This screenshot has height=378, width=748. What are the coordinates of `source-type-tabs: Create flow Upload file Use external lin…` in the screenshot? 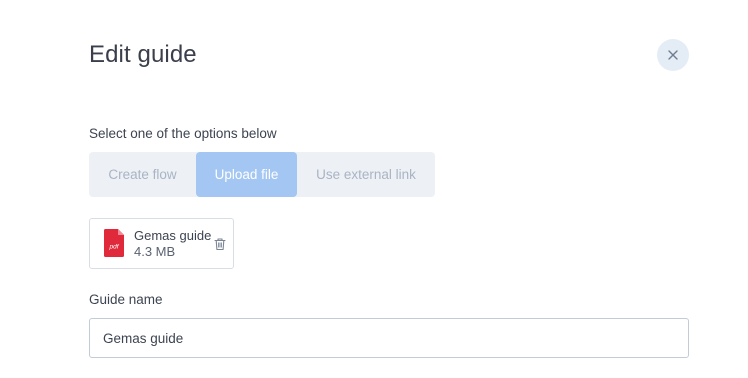 It's located at (262, 174).